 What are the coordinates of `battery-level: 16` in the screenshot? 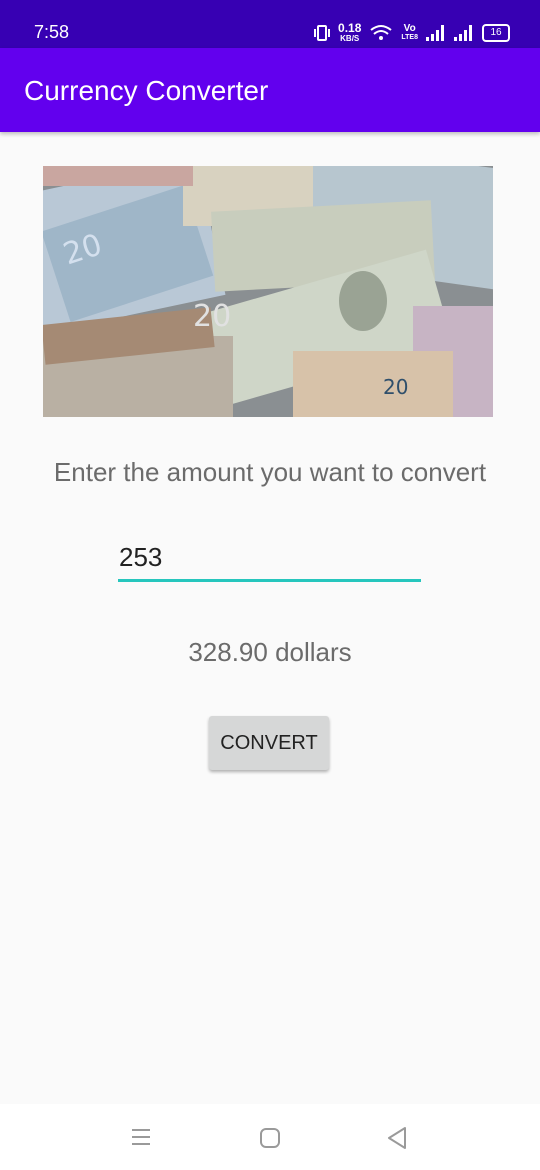 It's located at (496, 32).